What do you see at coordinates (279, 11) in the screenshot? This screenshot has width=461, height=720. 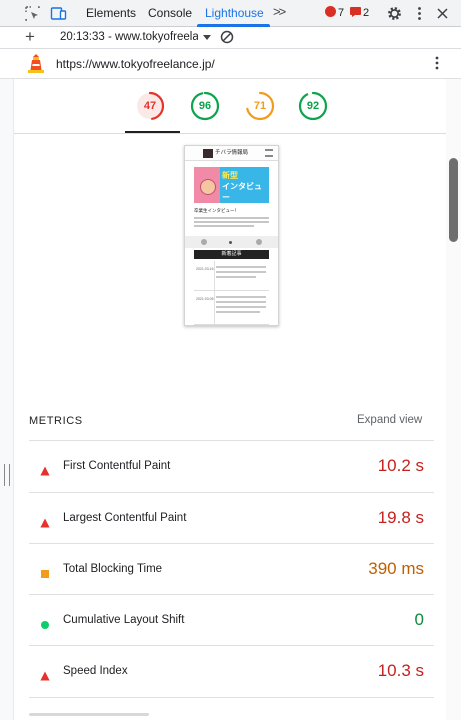 I see `more-tabs-chevron-icon: >>` at bounding box center [279, 11].